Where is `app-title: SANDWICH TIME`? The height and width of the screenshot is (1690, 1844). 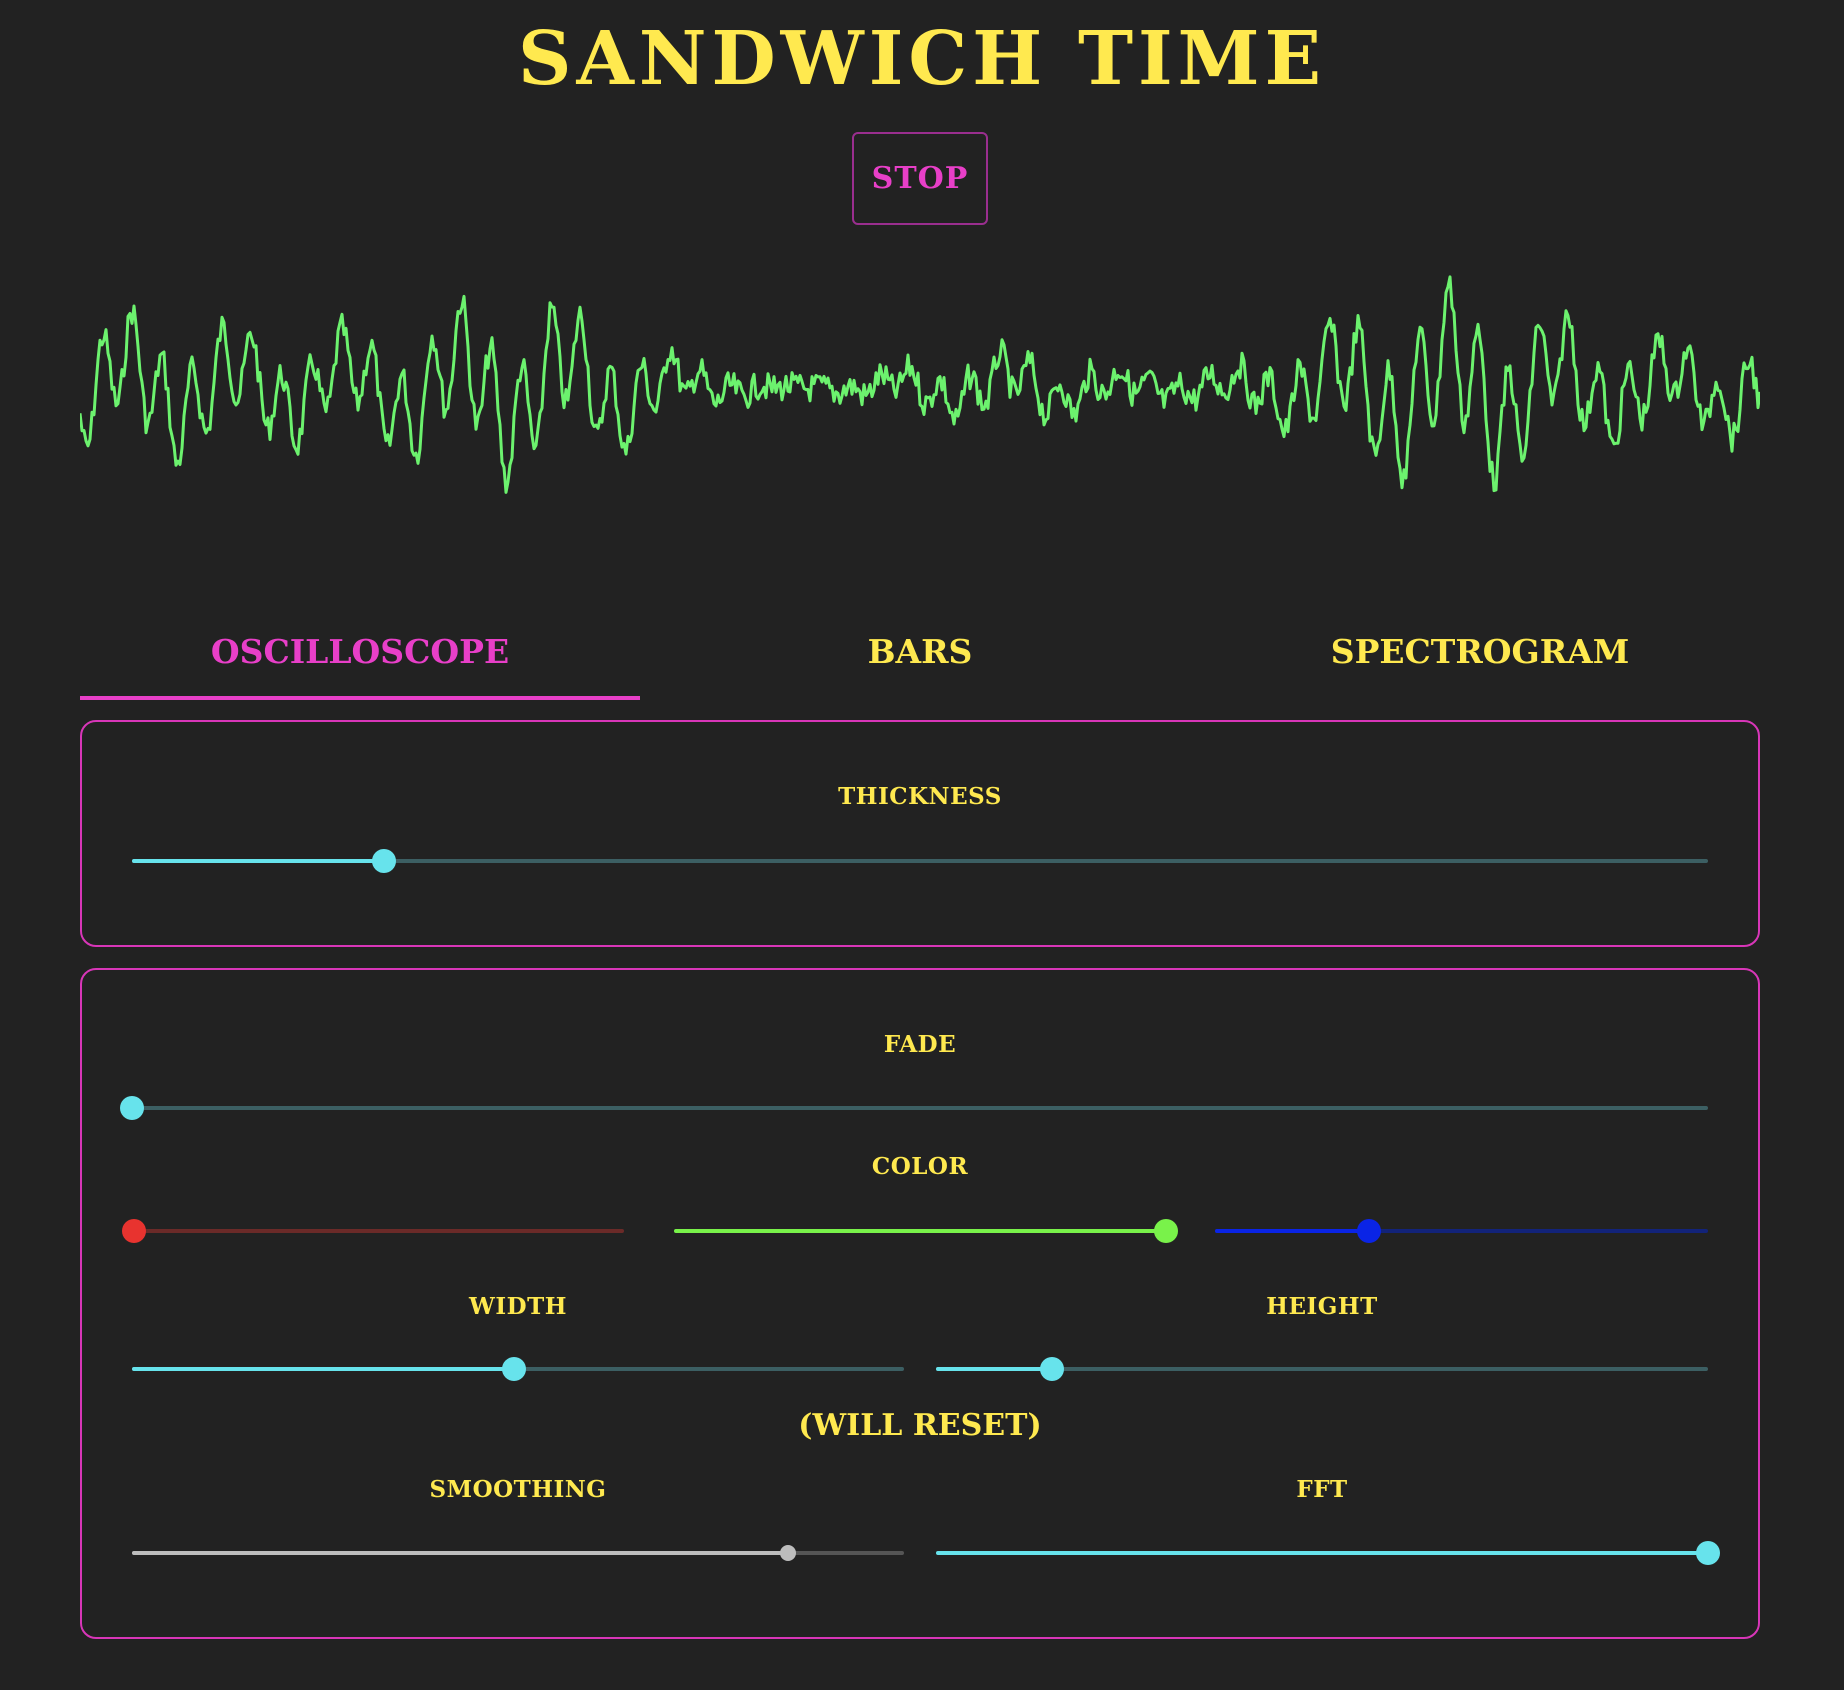 app-title: SANDWICH TIME is located at coordinates (922, 59).